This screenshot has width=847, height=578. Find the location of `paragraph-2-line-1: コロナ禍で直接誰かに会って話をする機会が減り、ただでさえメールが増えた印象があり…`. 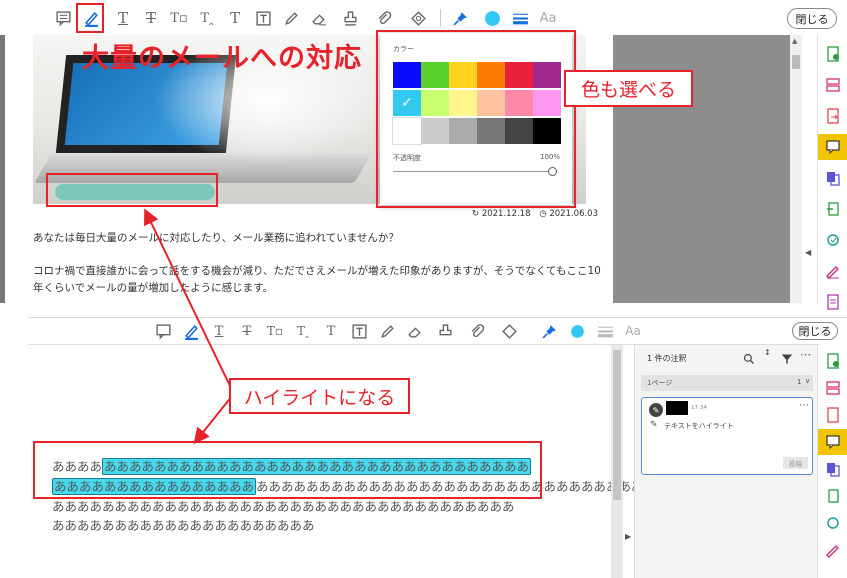

paragraph-2-line-1: コロナ禍で直接誰かに会って話をする機会が減り、ただでさえメールが増えた印象があり… is located at coordinates (317, 271).